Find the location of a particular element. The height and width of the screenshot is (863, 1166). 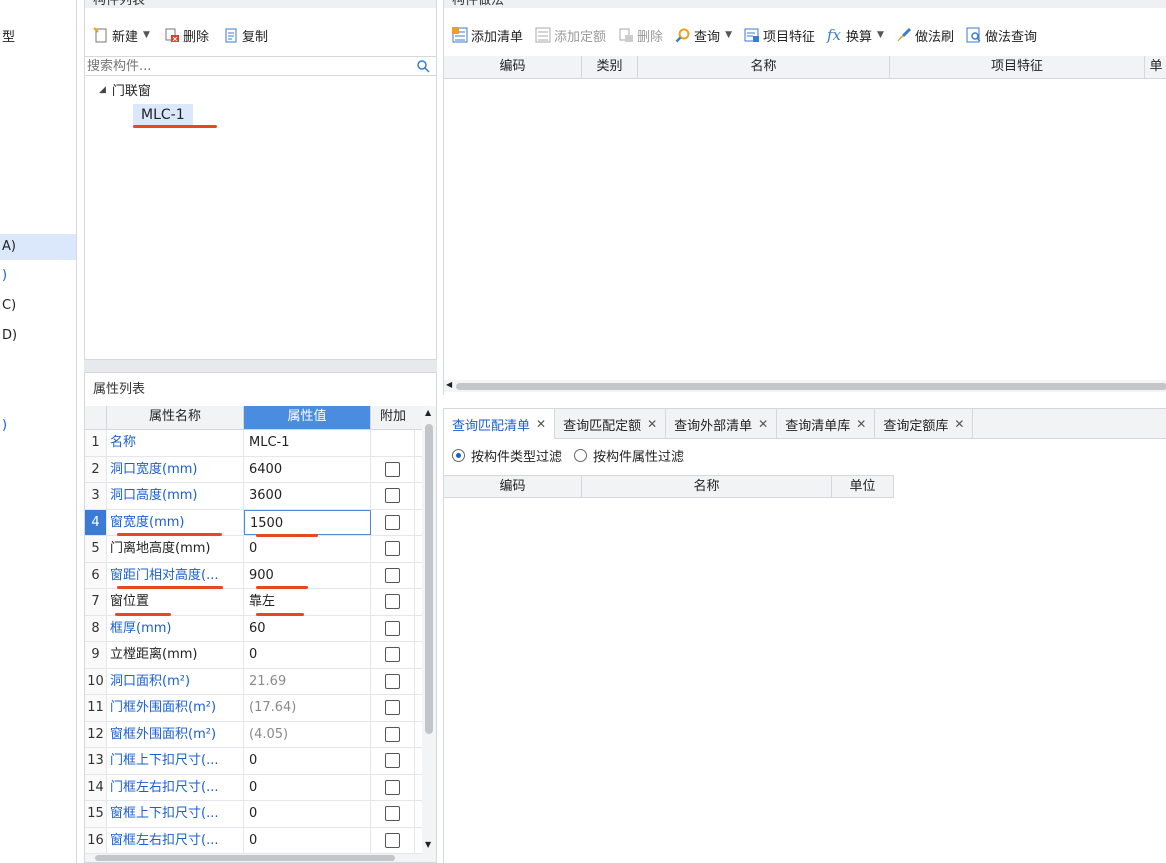

filter-by-type-label: 按构件类型过滤 is located at coordinates (516, 455).